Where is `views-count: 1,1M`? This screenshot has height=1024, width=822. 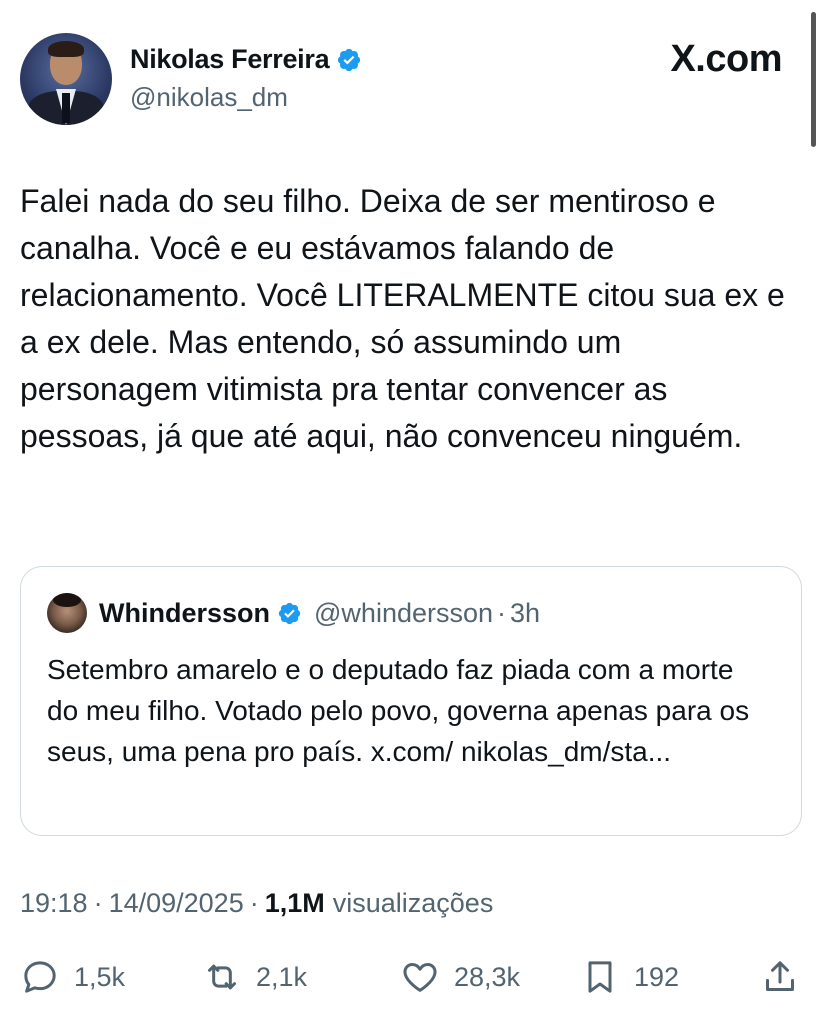 views-count: 1,1M is located at coordinates (294, 903).